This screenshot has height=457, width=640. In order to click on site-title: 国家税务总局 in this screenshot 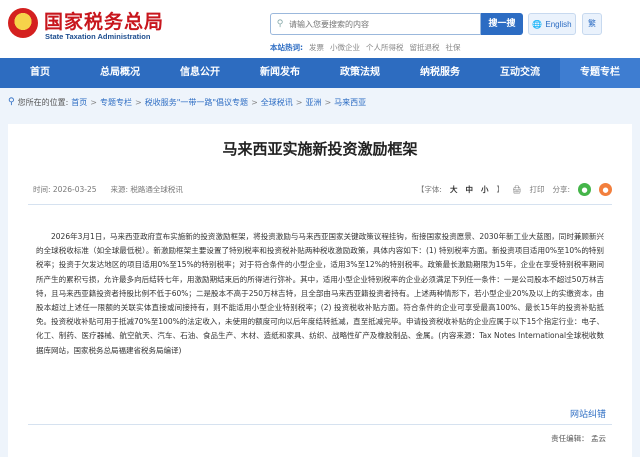, I will do `click(104, 20)`.